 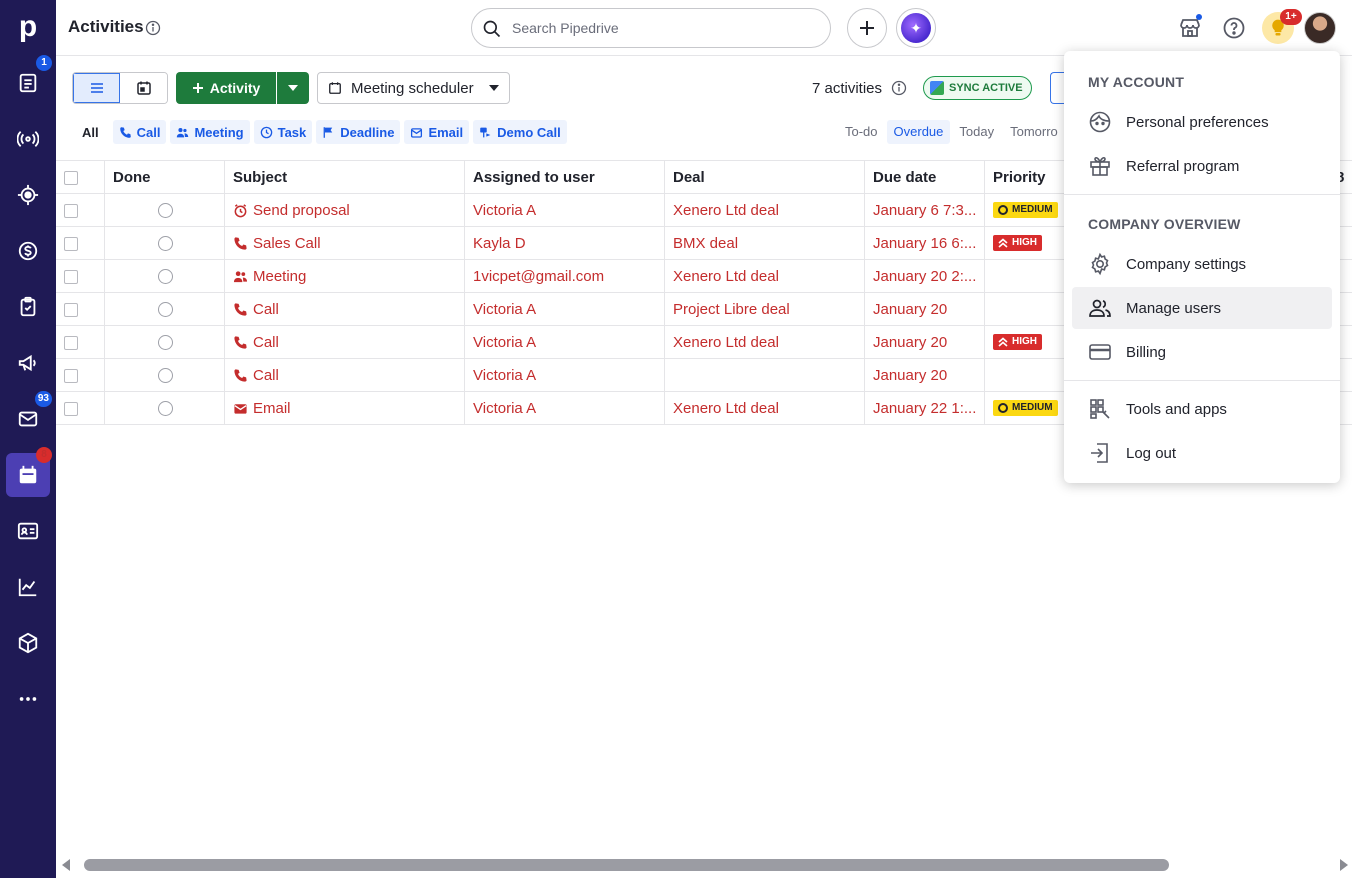 I want to click on sidebar-item-deals, so click(x=28, y=251).